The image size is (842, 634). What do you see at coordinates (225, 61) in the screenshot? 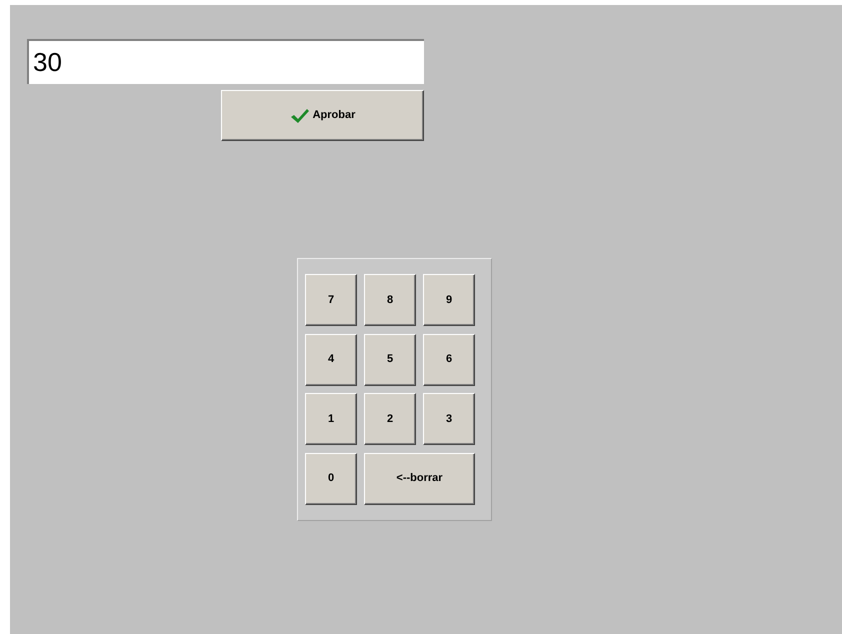
I see `value-field: 30` at bounding box center [225, 61].